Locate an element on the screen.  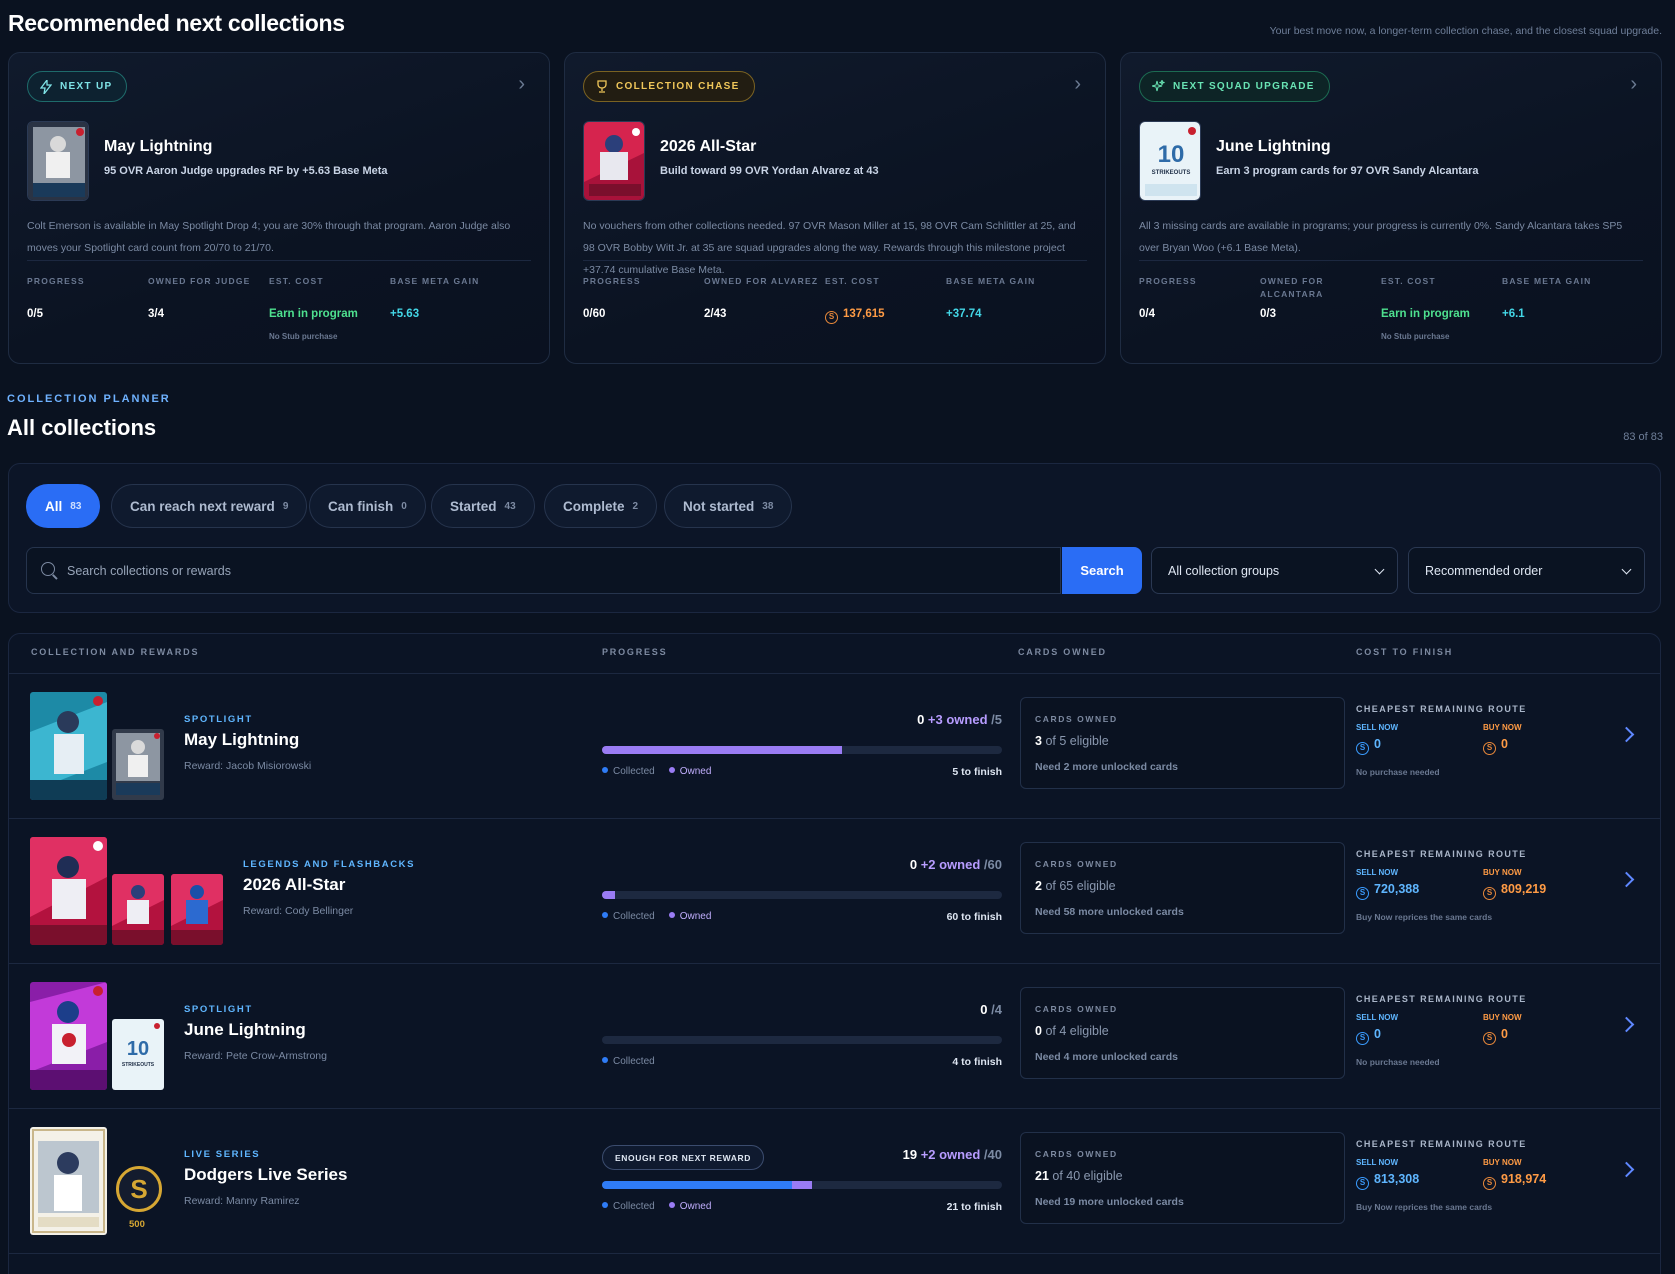
search-box is located at coordinates (543, 570).